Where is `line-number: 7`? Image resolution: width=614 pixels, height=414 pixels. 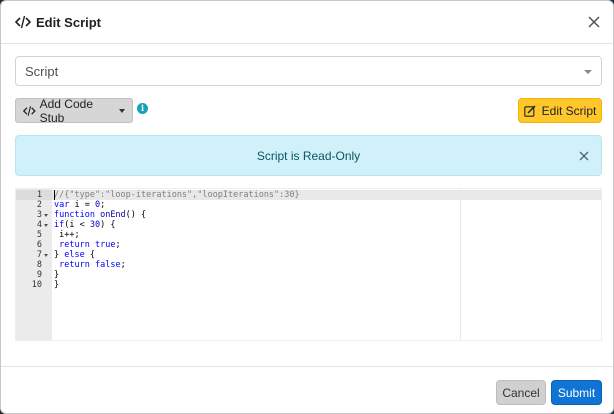 line-number: 7 is located at coordinates (39, 255).